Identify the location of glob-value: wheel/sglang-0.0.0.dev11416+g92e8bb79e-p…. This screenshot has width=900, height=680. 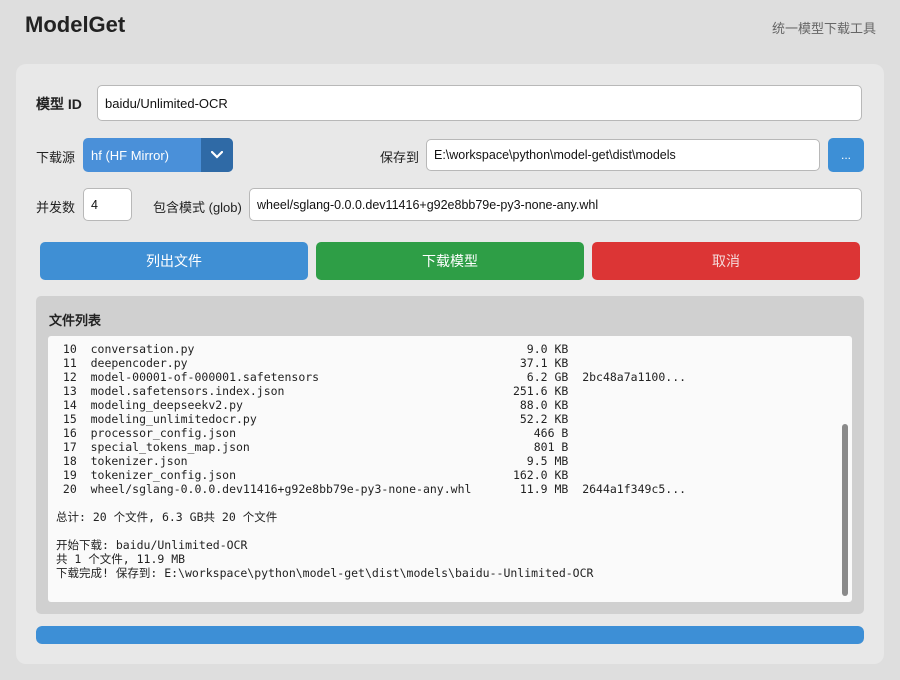
(428, 204).